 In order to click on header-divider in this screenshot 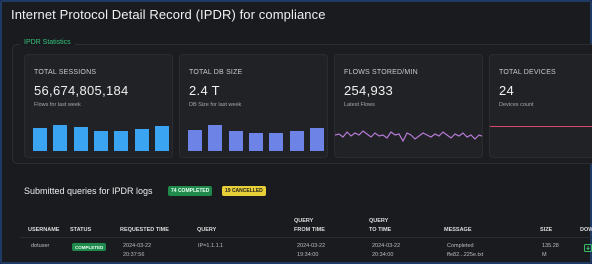, I will do `click(306, 237)`.